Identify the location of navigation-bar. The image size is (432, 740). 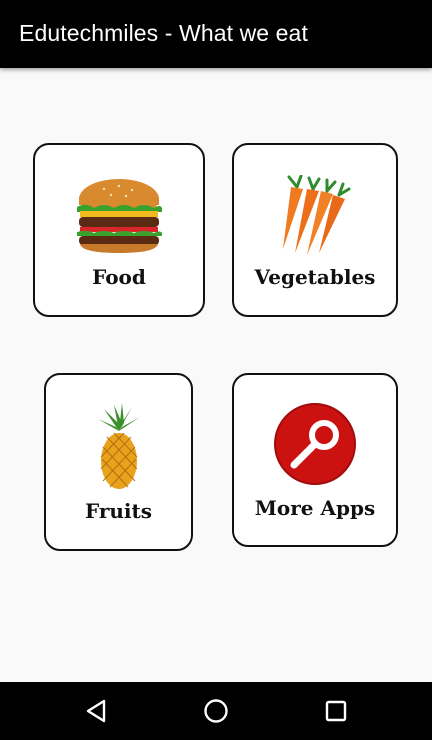
(216, 711).